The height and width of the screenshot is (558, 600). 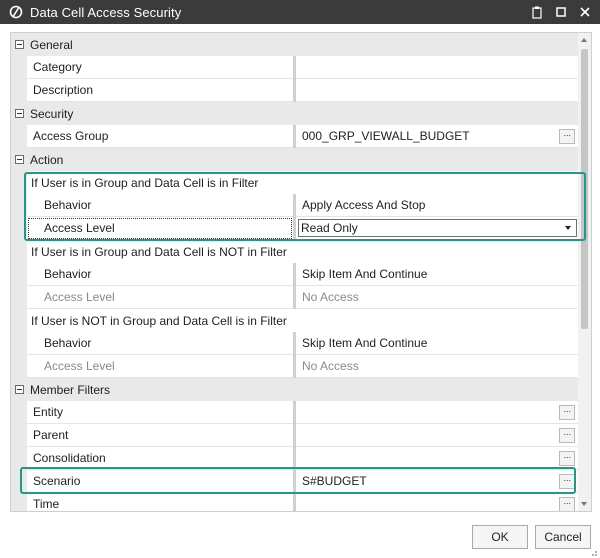 What do you see at coordinates (437, 274) in the screenshot?
I see `g2-behavior-value: Skip Item And Continue` at bounding box center [437, 274].